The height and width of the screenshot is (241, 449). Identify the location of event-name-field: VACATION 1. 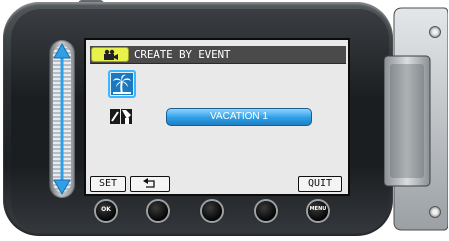
(239, 117).